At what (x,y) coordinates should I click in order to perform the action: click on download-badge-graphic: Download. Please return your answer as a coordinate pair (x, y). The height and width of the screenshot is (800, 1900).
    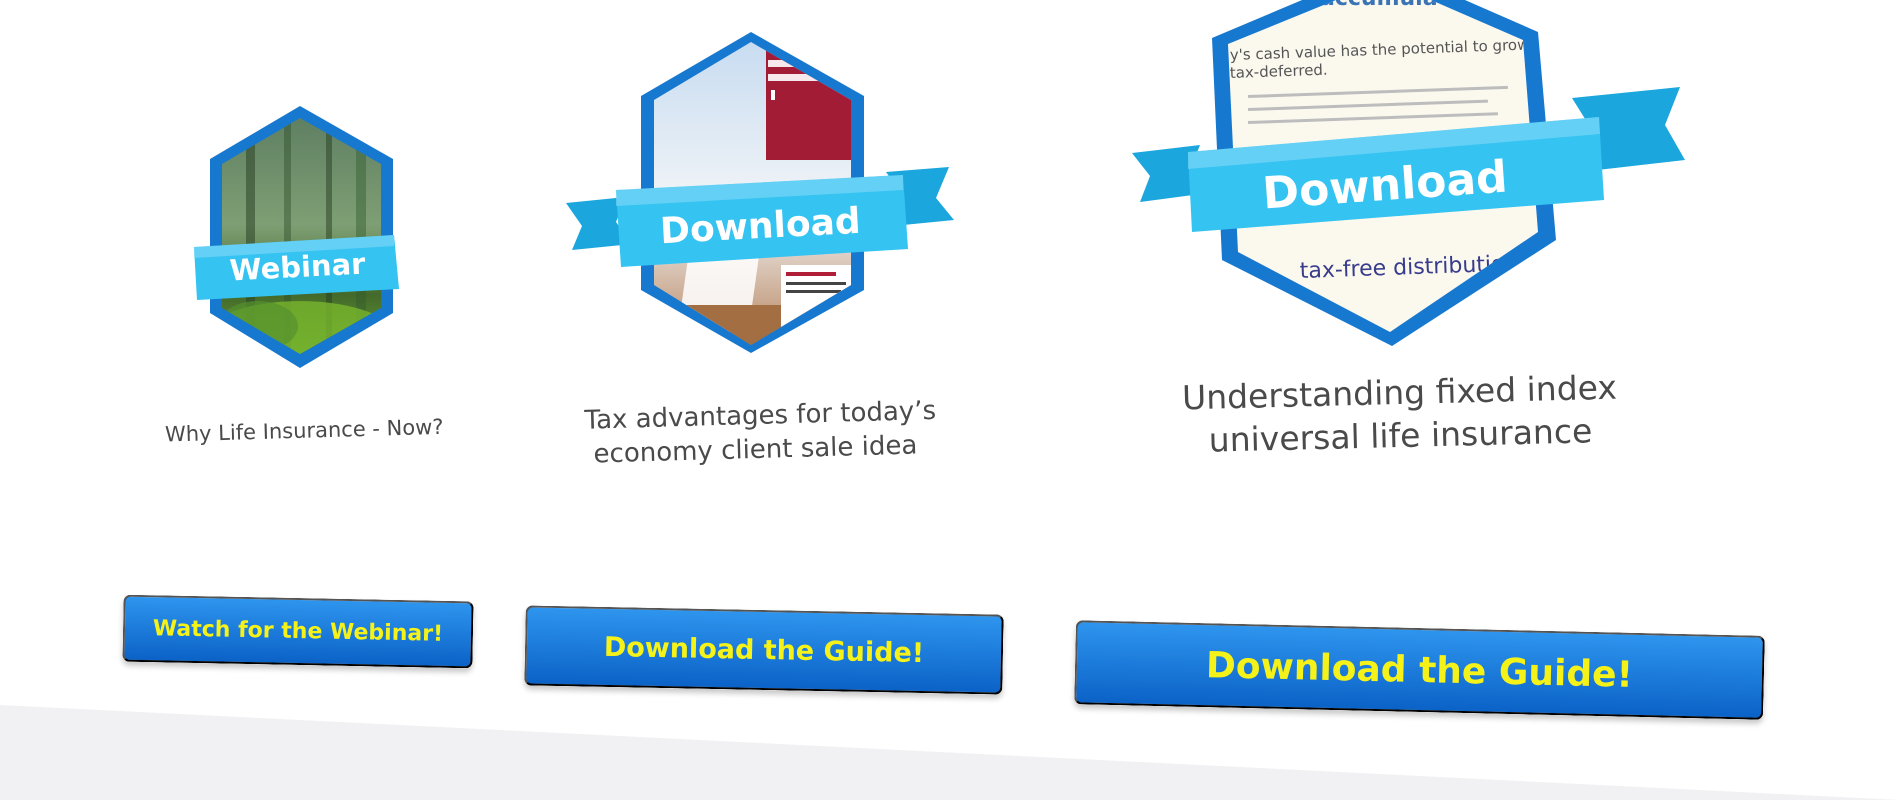
    Looking at the image, I should click on (760, 192).